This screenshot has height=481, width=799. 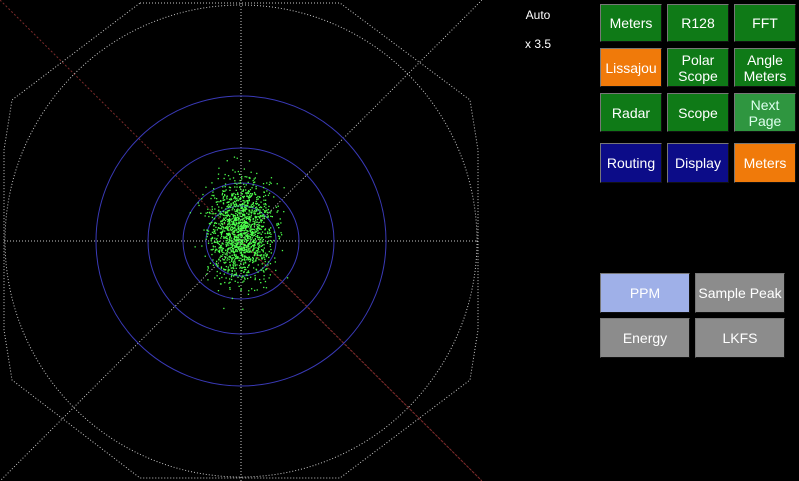 I want to click on ppm-button: PPM, so click(x=645, y=293).